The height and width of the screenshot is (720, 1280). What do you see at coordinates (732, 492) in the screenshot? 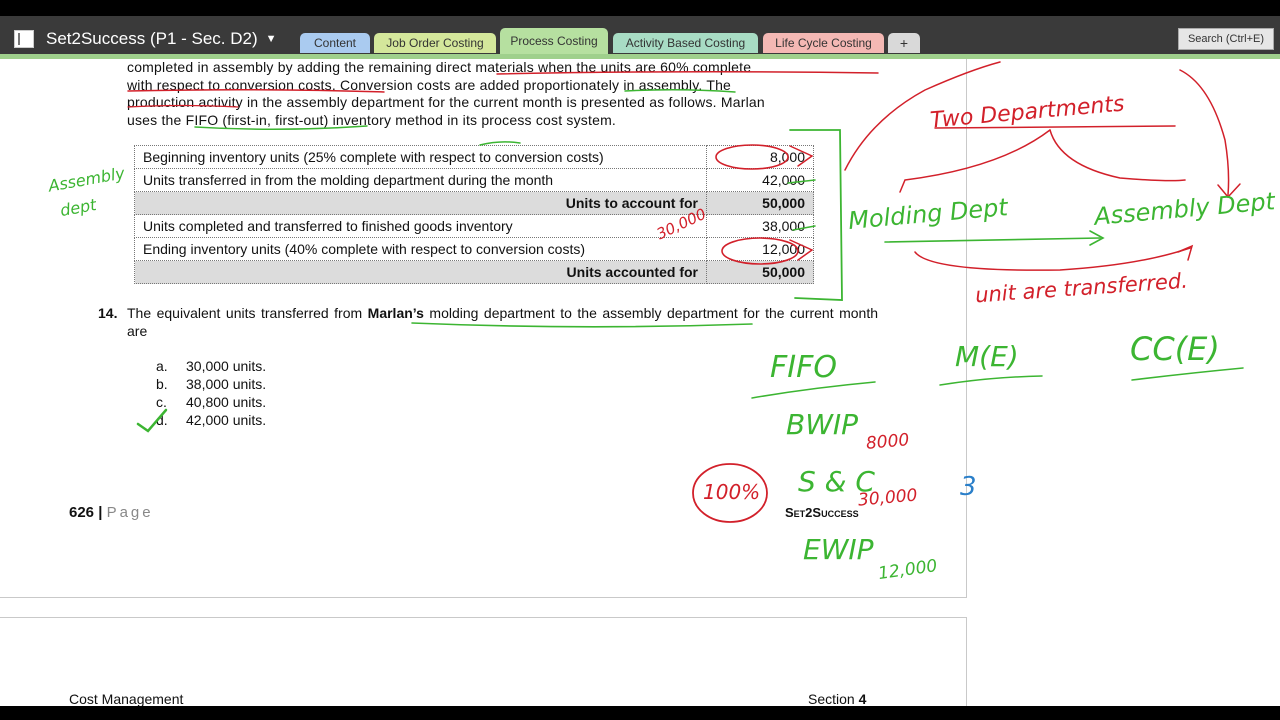
I see `ink-100-pct: 100%` at bounding box center [732, 492].